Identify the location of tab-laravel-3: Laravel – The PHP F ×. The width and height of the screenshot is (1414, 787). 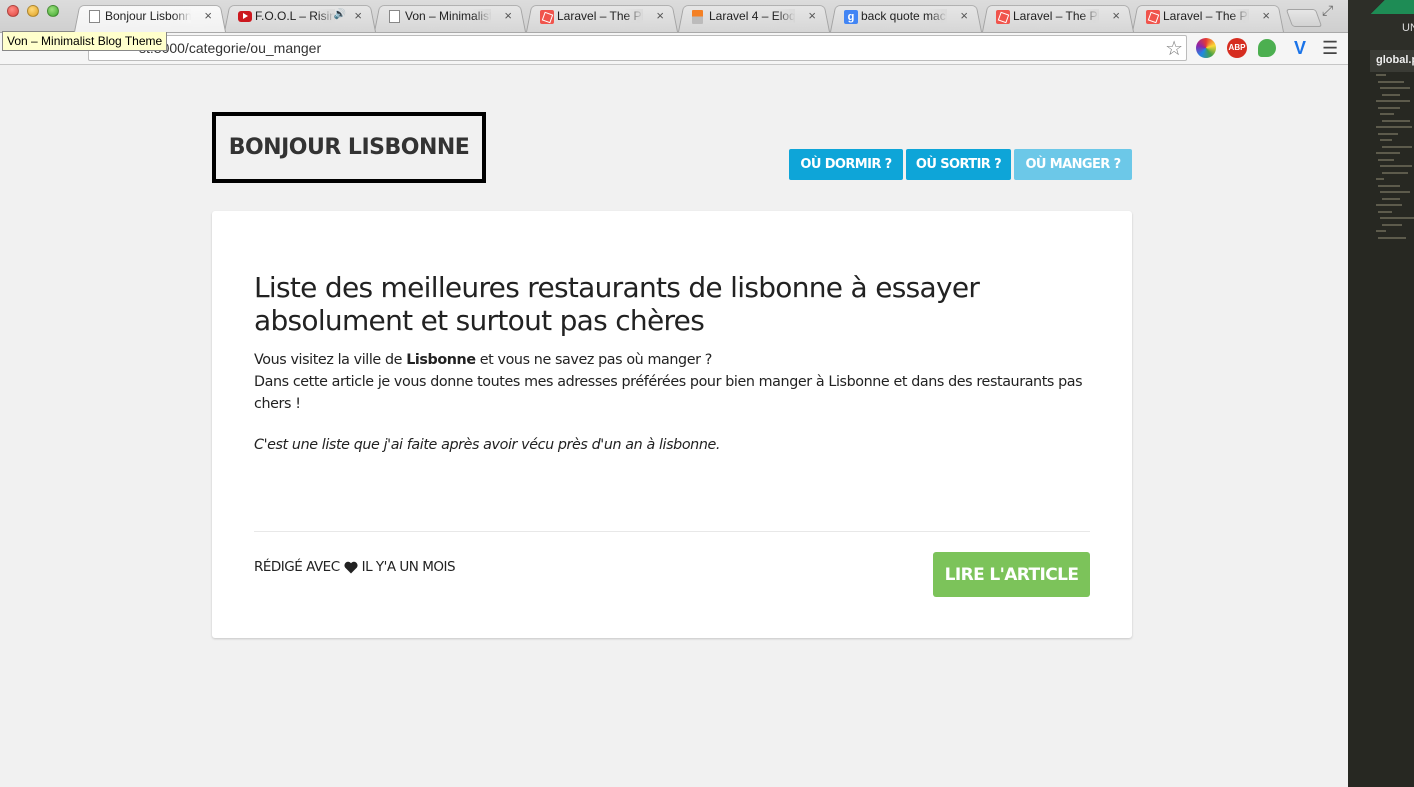
(1208, 18).